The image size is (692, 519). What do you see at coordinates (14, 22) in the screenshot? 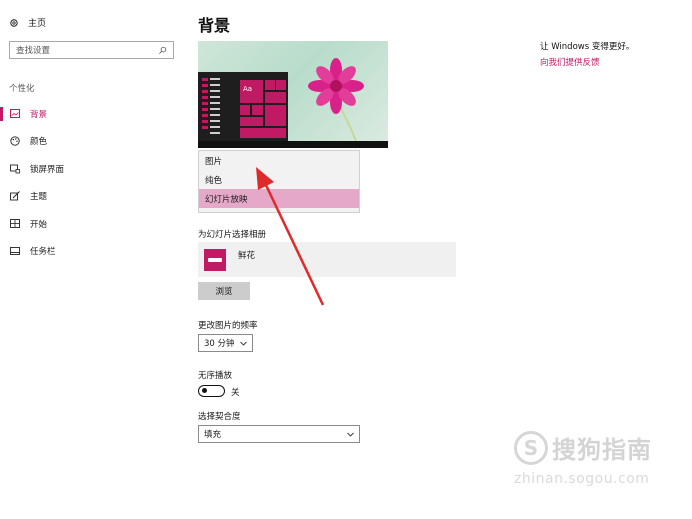
I see `gear-icon` at bounding box center [14, 22].